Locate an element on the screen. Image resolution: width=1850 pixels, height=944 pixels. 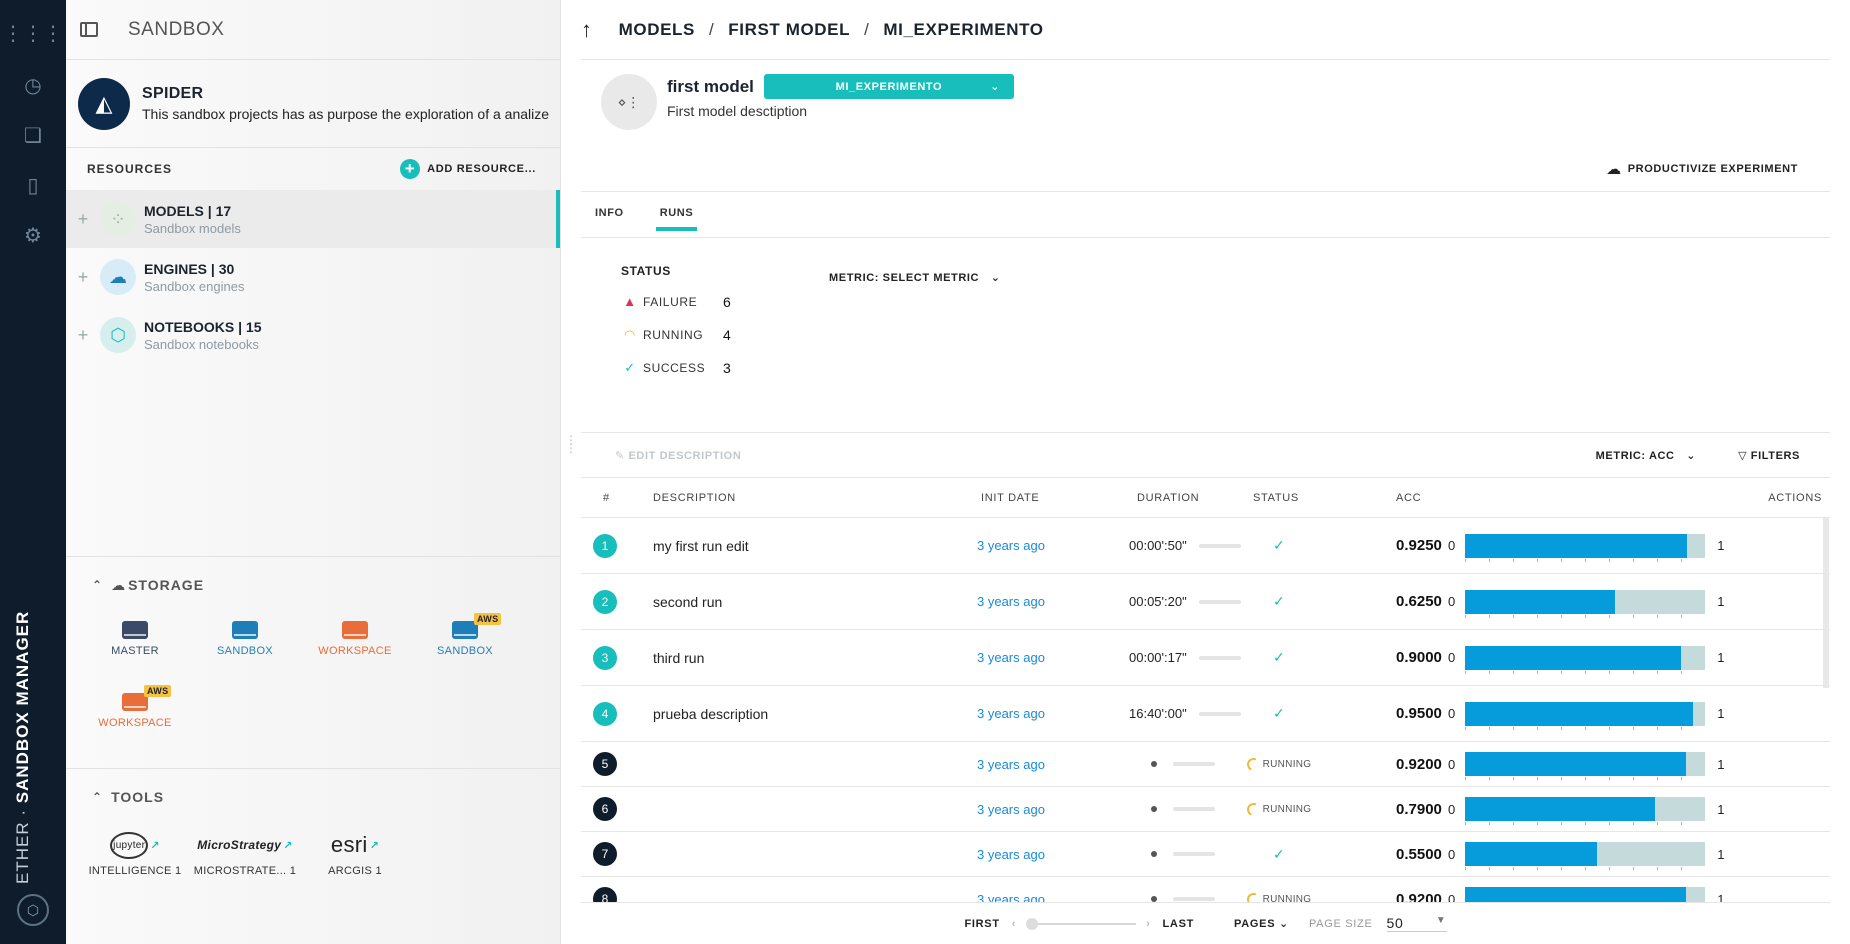
table-row: 63 years ago RUNNING 0.7900 0 1 is located at coordinates (1205, 809).